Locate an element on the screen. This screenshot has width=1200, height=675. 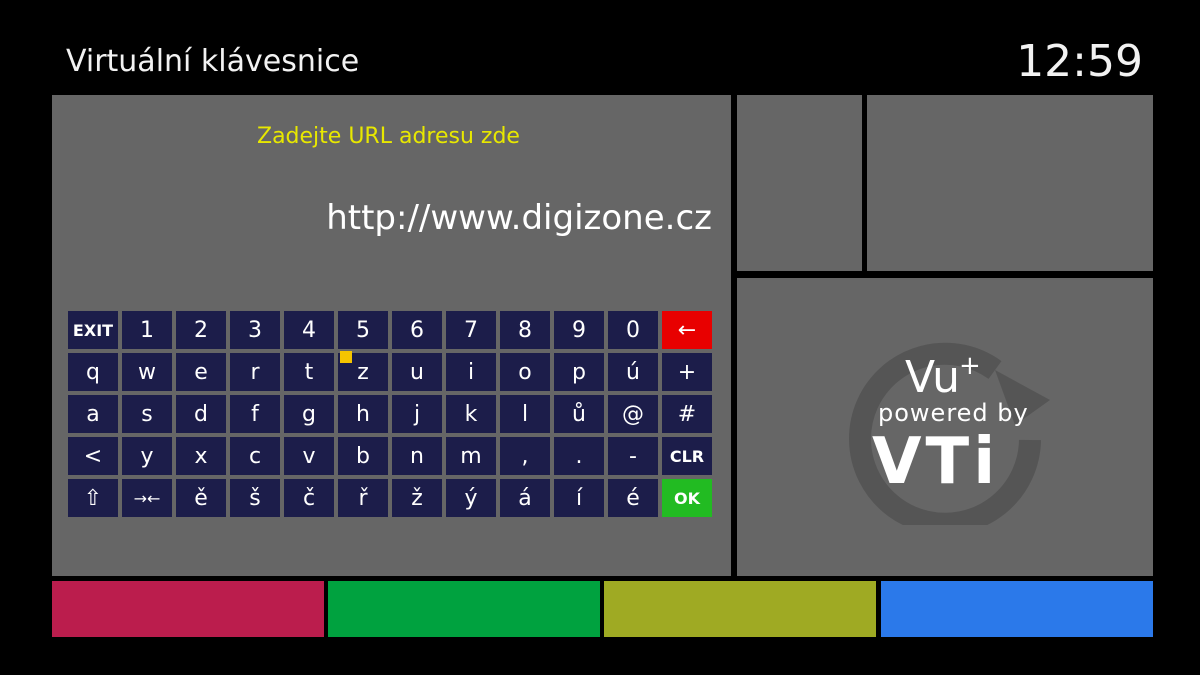
key-minus: - is located at coordinates (633, 456).